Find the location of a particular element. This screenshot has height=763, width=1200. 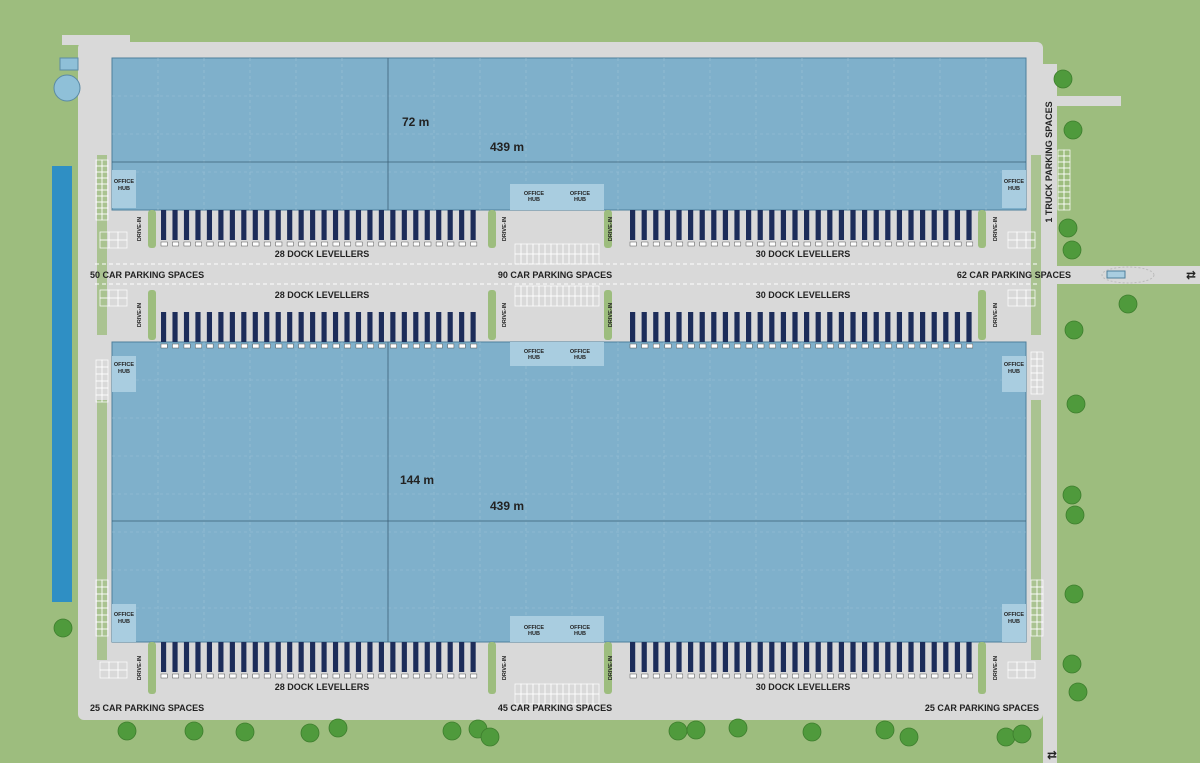

east-green-strip is located at coordinates (1036, 245).